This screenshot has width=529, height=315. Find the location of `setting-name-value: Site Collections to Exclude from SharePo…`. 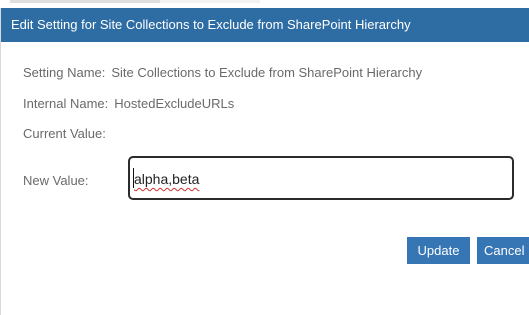

setting-name-value: Site Collections to Exclude from SharePo… is located at coordinates (267, 72).